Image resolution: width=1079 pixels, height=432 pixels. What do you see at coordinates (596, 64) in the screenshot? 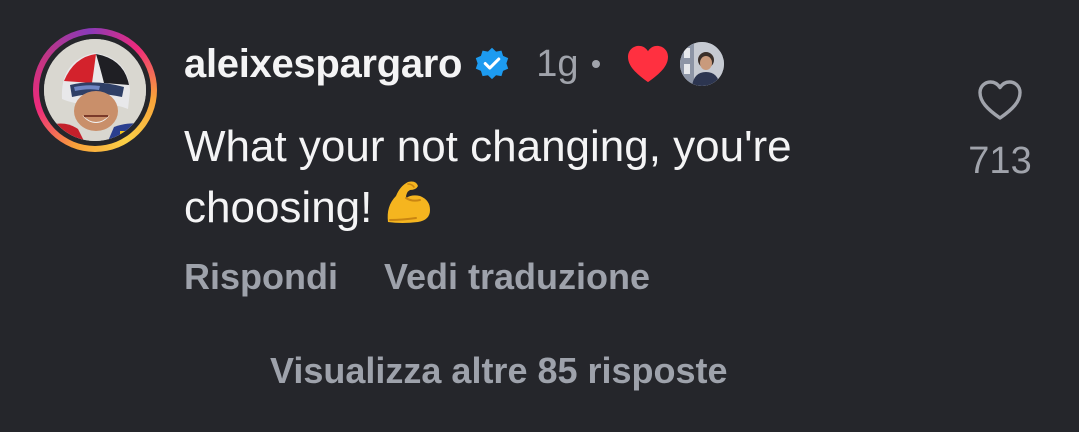
I see `separator-dot` at bounding box center [596, 64].